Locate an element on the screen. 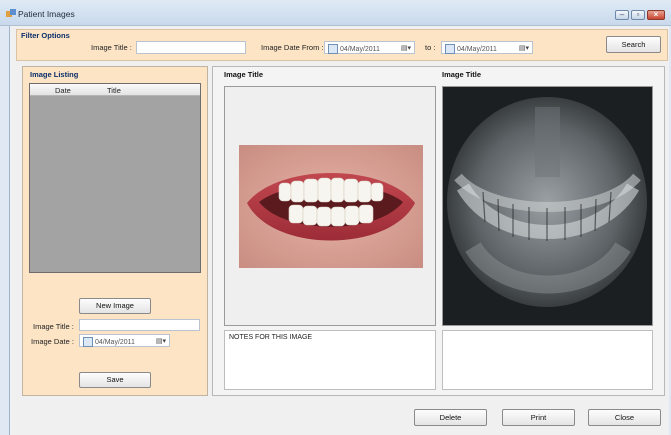  close-icon: × is located at coordinates (656, 14).